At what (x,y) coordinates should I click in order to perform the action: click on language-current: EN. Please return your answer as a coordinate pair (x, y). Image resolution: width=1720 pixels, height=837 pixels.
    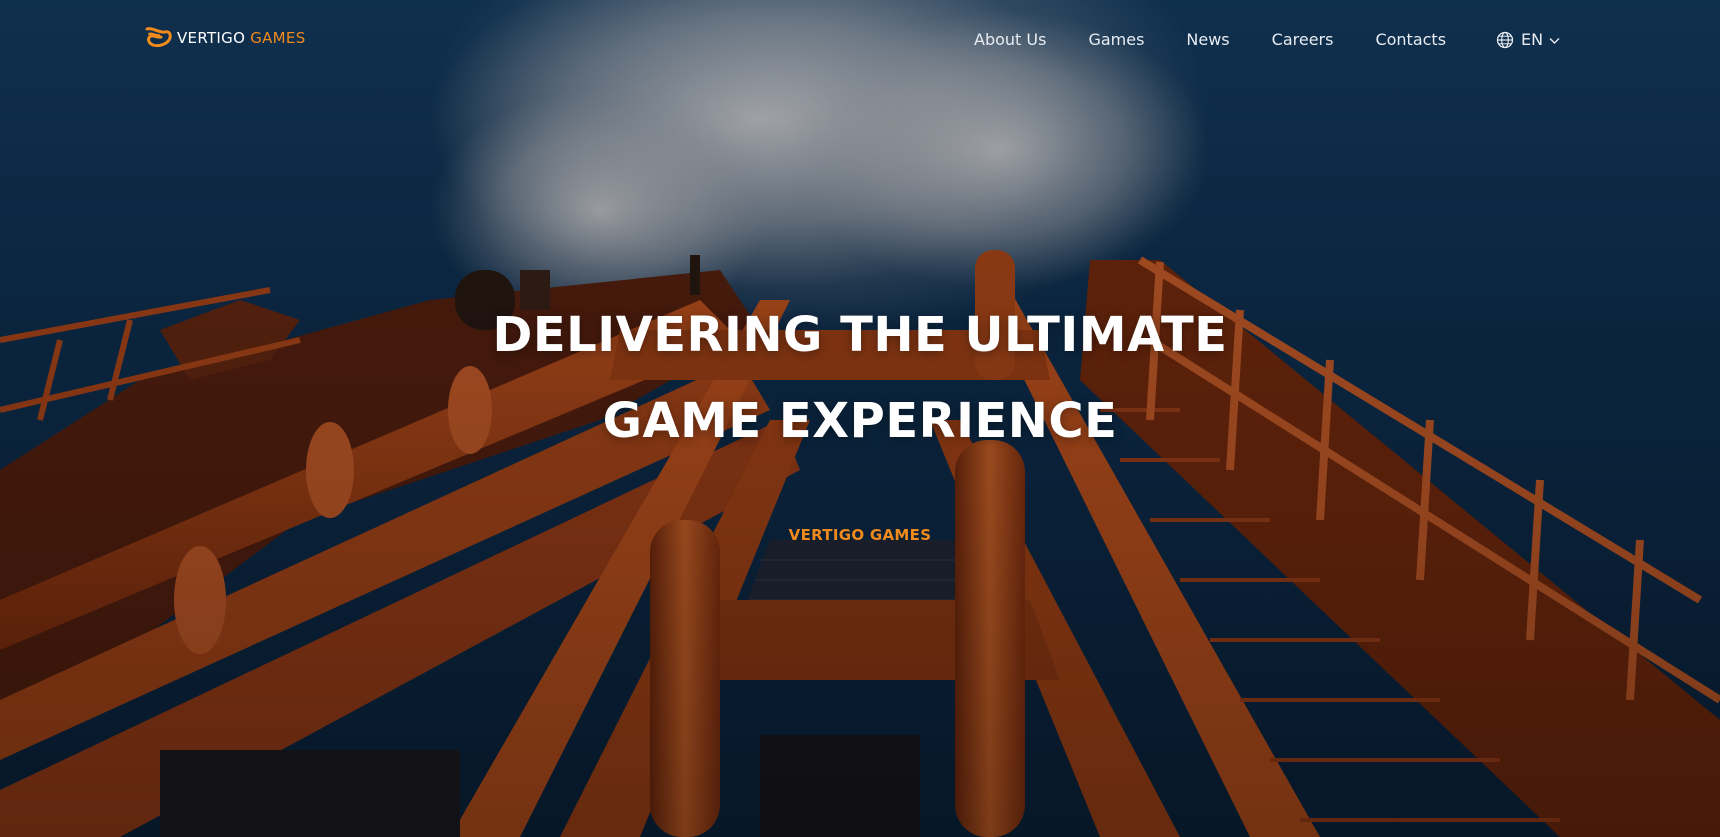
    Looking at the image, I should click on (1532, 39).